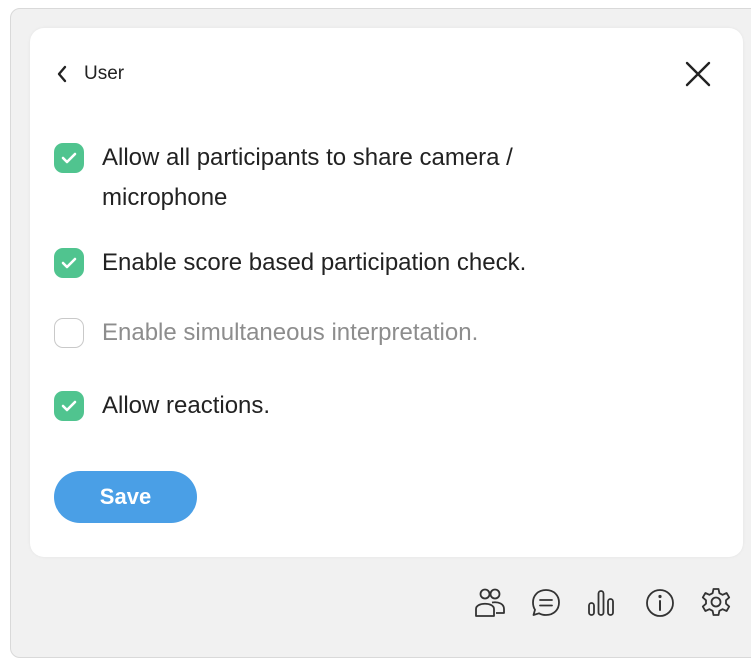  What do you see at coordinates (186, 405) in the screenshot?
I see `option-label: Allow reactions.` at bounding box center [186, 405].